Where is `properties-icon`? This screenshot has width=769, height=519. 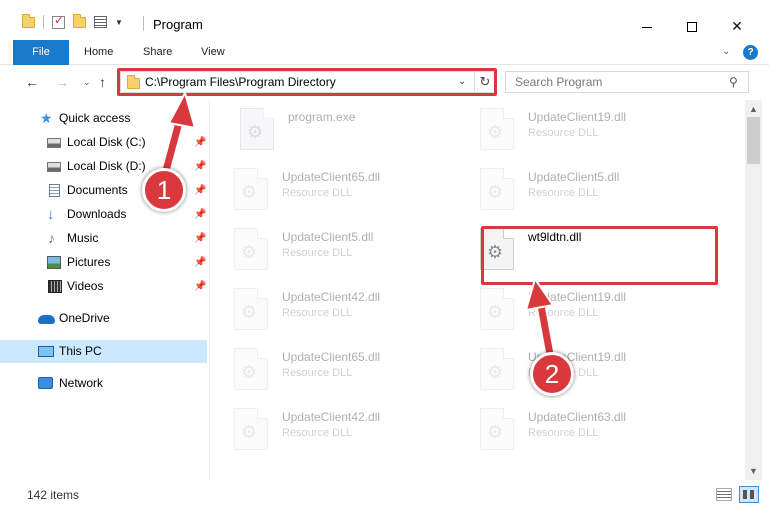
properties-icon is located at coordinates (100, 22).